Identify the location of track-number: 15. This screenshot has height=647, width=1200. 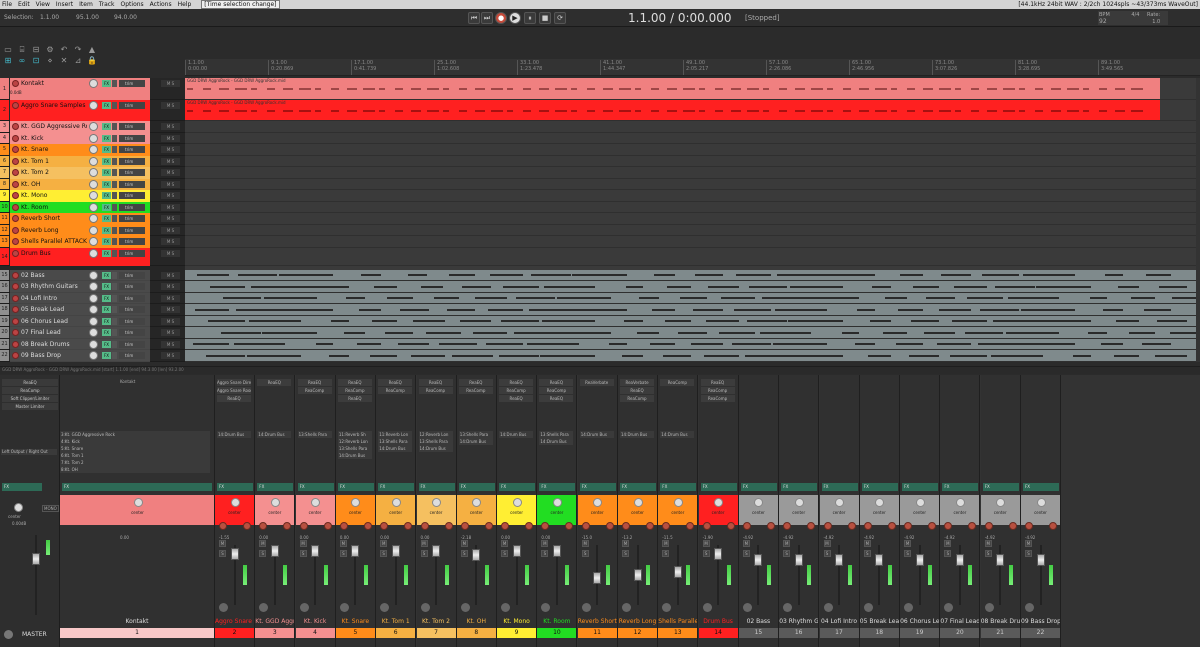
(4, 274).